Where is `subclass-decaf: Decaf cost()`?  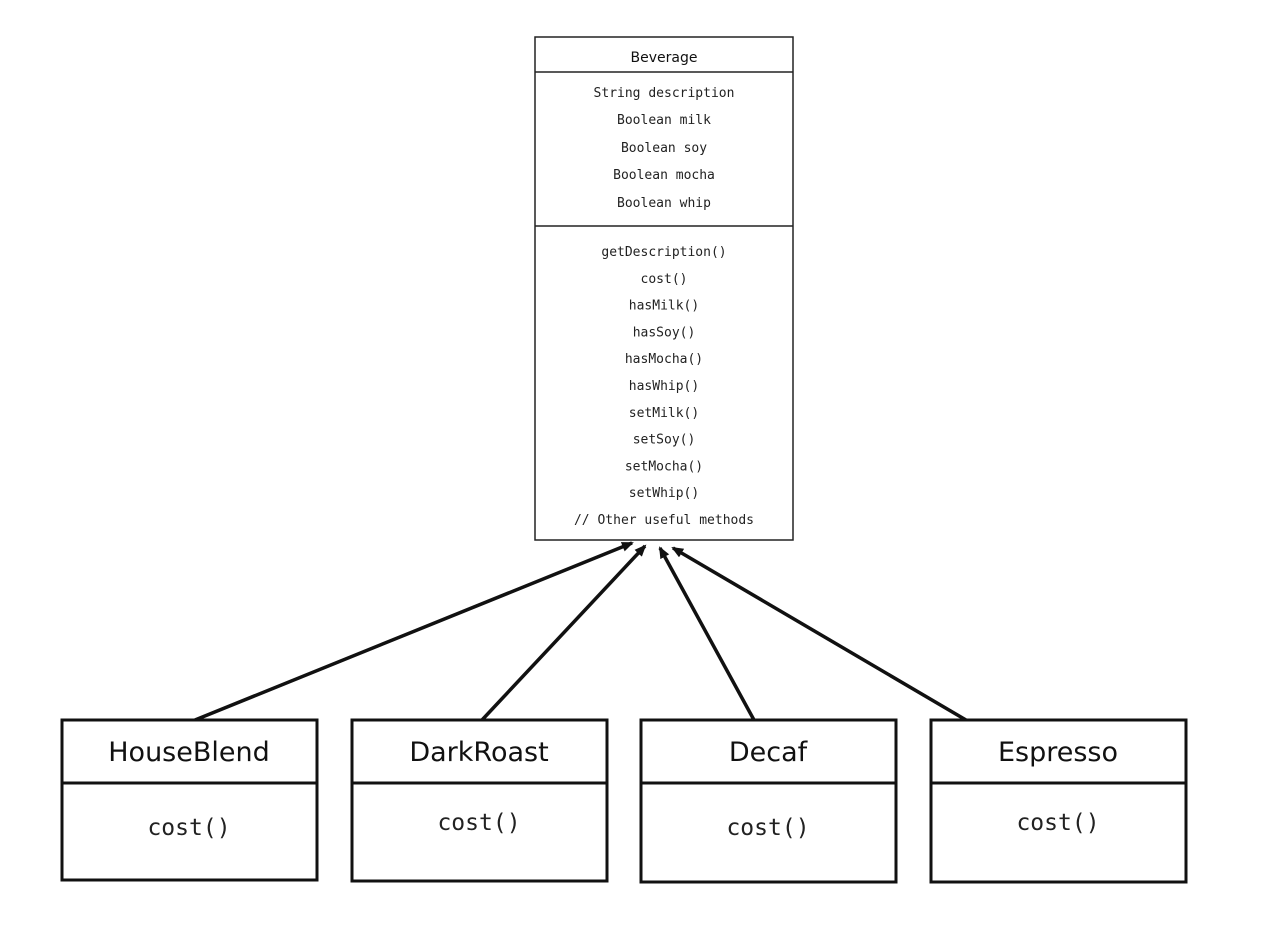
subclass-decaf: Decaf cost() is located at coordinates (768, 801).